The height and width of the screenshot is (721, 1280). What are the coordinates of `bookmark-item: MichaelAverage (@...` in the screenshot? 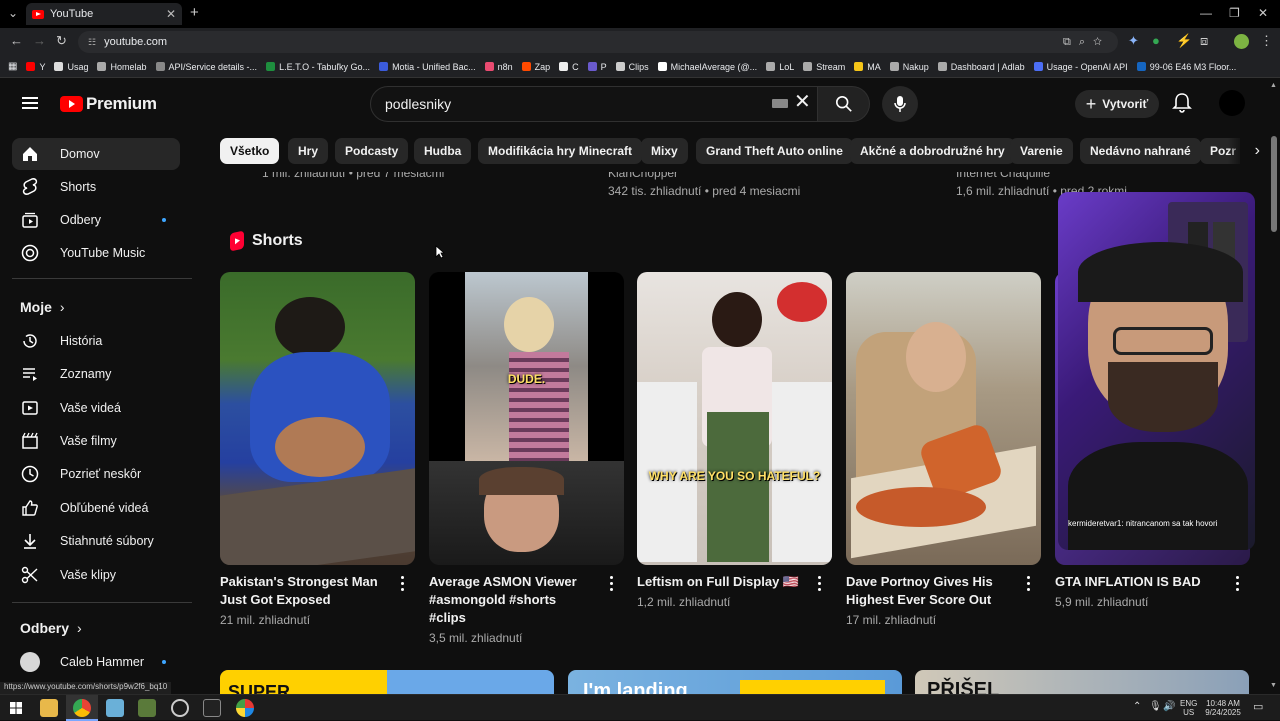 It's located at (707, 67).